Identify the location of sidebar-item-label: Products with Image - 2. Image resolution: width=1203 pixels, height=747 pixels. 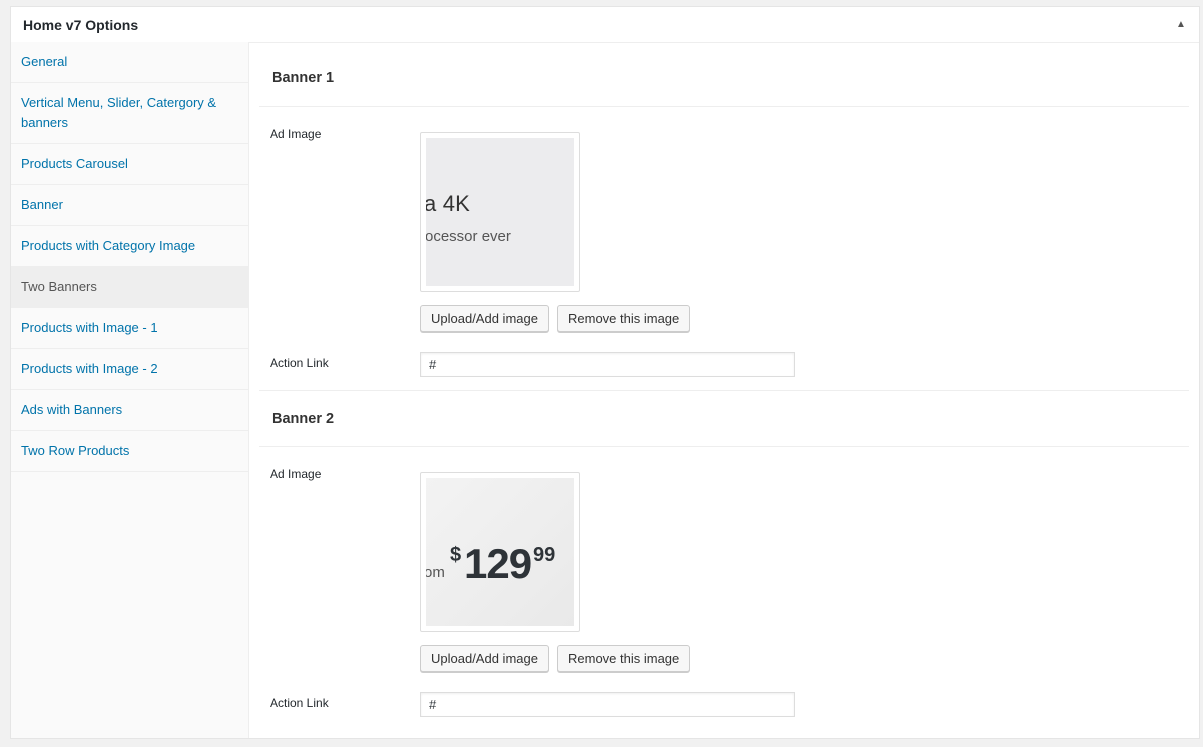
(89, 368).